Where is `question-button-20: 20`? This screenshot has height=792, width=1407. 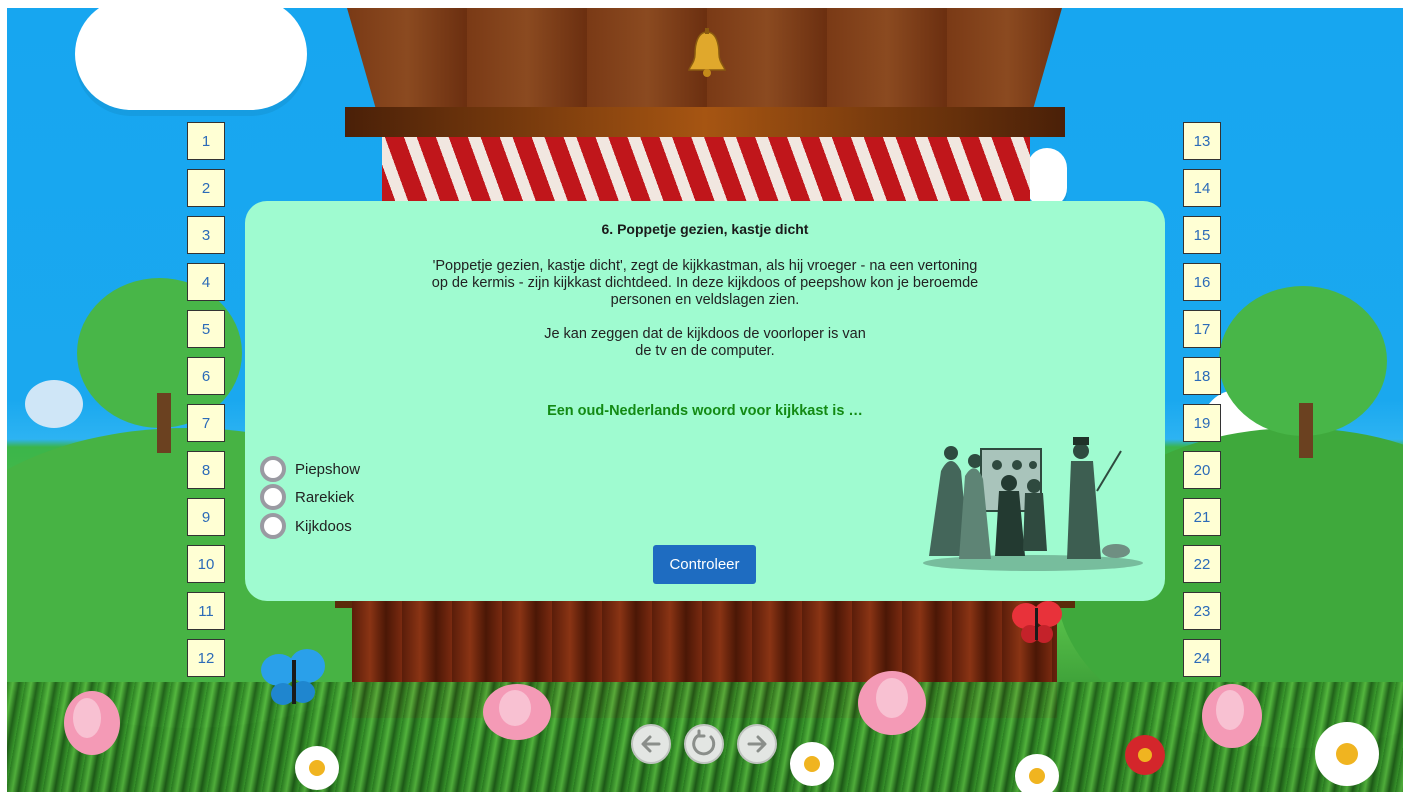 question-button-20: 20 is located at coordinates (1202, 470).